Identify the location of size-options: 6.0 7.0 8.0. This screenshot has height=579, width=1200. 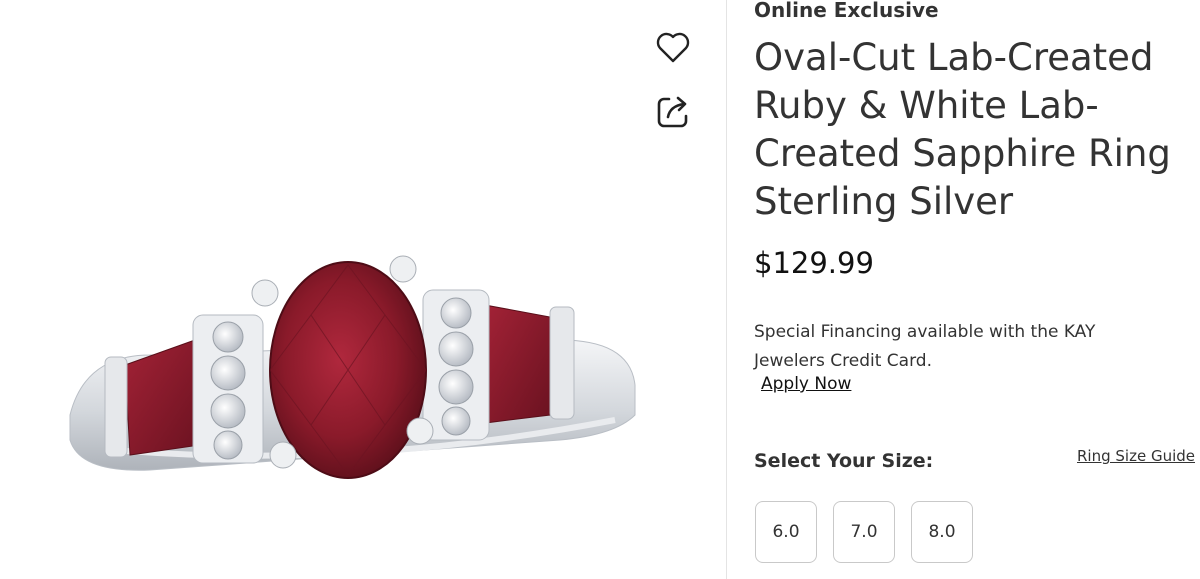
(864, 532).